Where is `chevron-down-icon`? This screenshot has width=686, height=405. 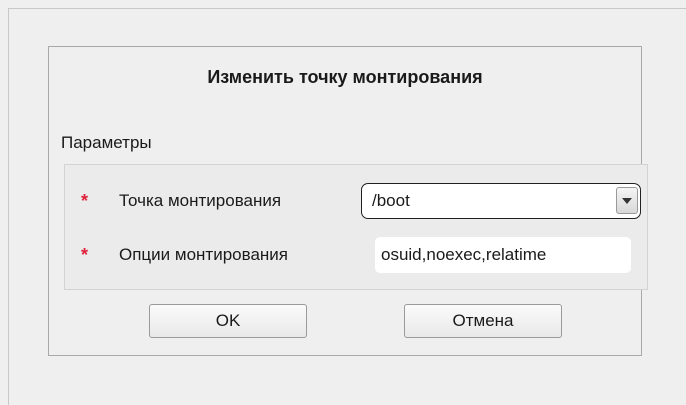 chevron-down-icon is located at coordinates (627, 201).